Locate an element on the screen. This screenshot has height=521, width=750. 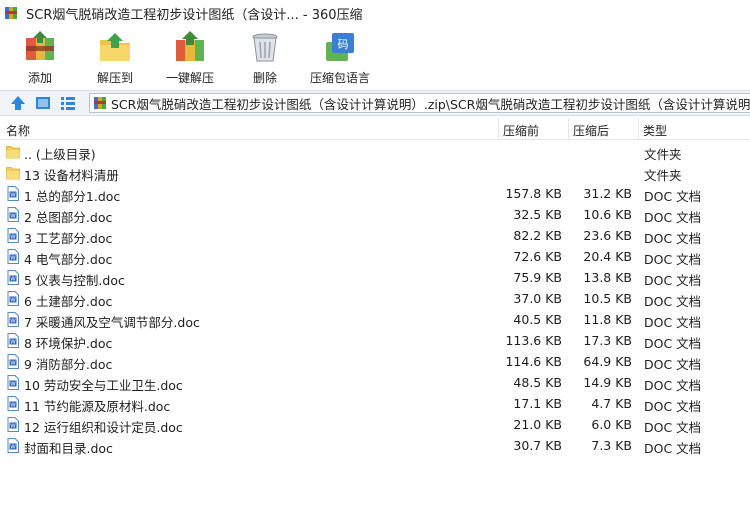
file-list-header: 名称 压缩前 压缩后 类型 is located at coordinates (375, 129).